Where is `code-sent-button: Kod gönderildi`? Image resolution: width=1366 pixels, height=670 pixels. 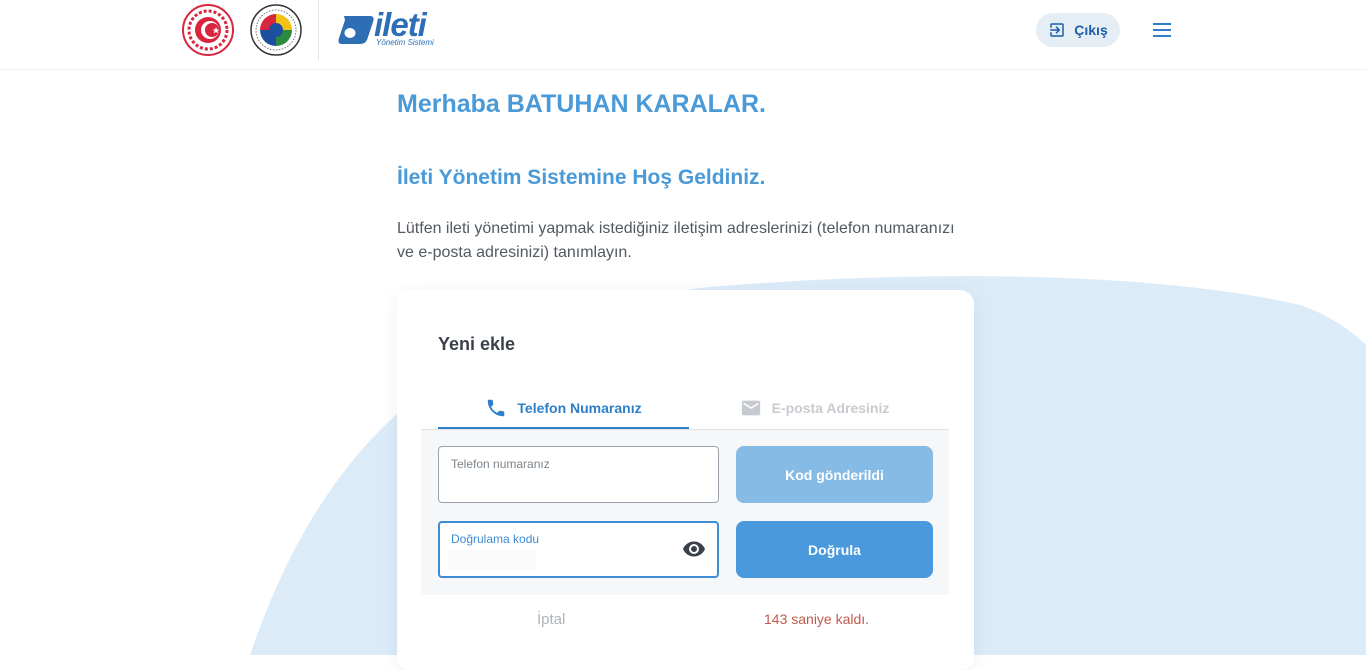
code-sent-button: Kod gönderildi is located at coordinates (834, 474).